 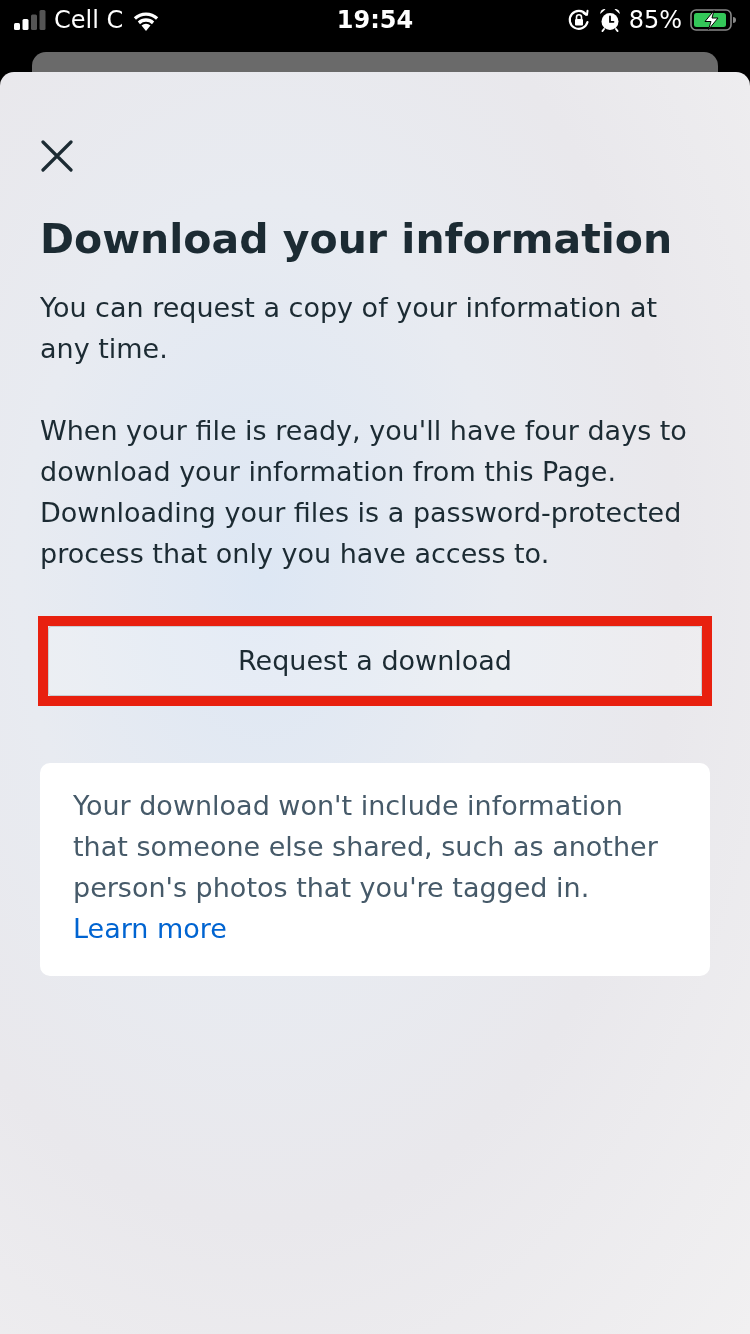 What do you see at coordinates (713, 20) in the screenshot?
I see `battery-charging-icon` at bounding box center [713, 20].